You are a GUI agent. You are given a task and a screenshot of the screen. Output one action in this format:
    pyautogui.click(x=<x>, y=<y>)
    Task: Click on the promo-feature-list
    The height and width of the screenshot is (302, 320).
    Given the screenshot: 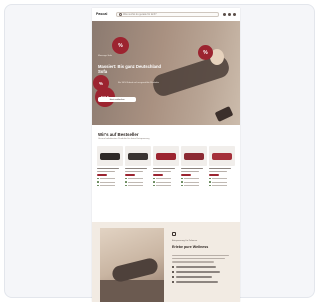 What is the action you would take?
    pyautogui.click(x=202, y=276)
    